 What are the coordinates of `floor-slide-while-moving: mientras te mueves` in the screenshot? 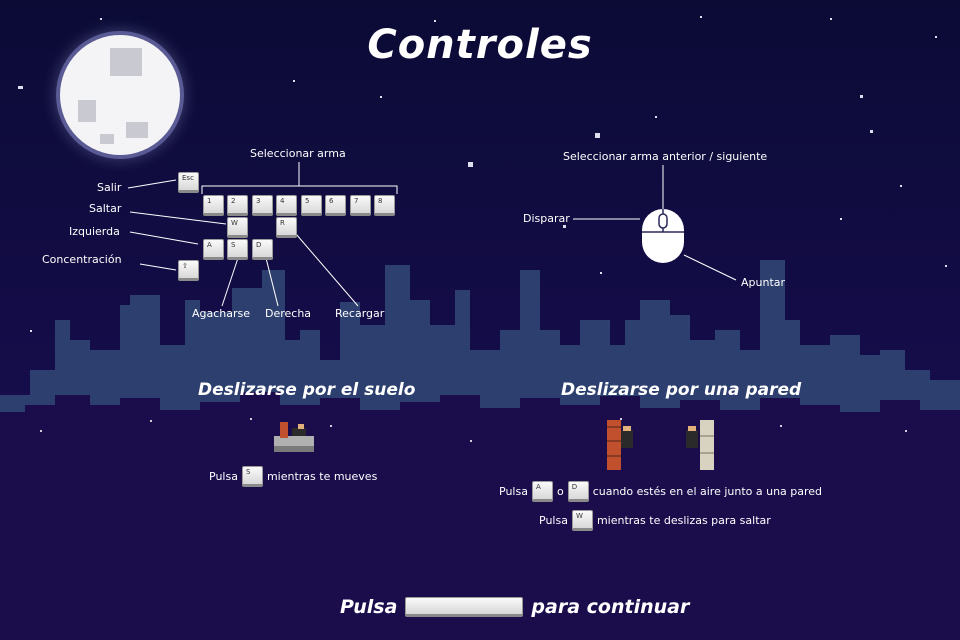 It's located at (322, 476).